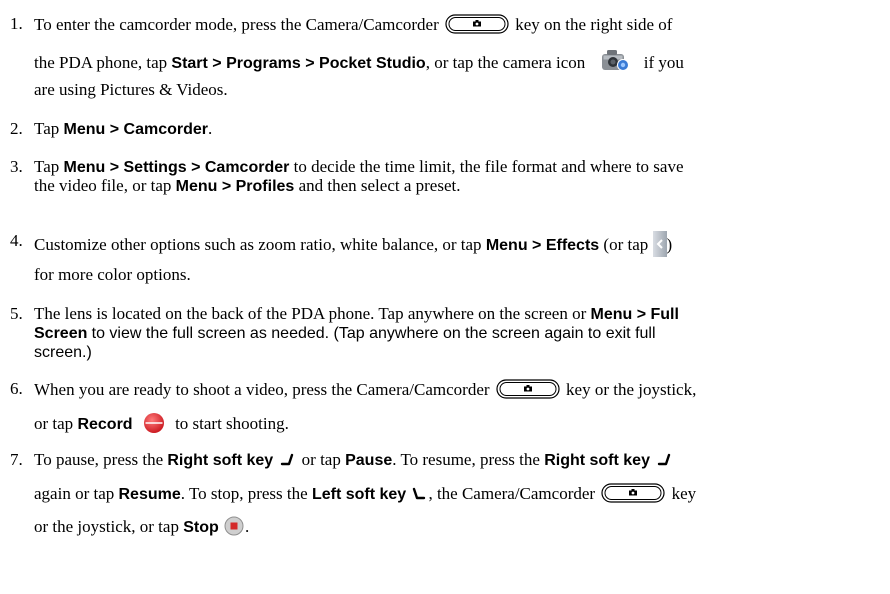  I want to click on left-arrow-icon, so click(659, 244).